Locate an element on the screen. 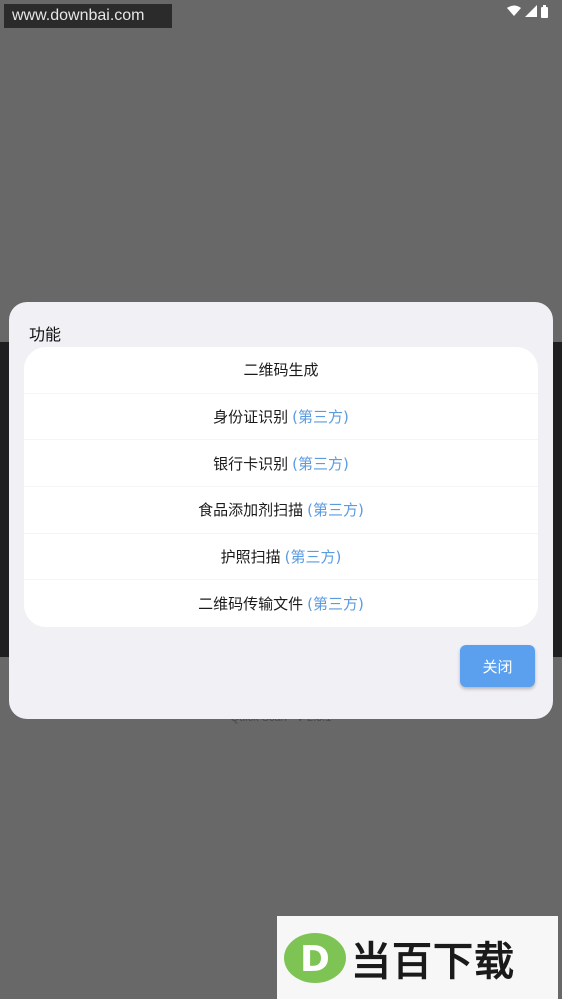 This screenshot has height=999, width=562. menu-item-label: 二维码传输文件 is located at coordinates (251, 604).